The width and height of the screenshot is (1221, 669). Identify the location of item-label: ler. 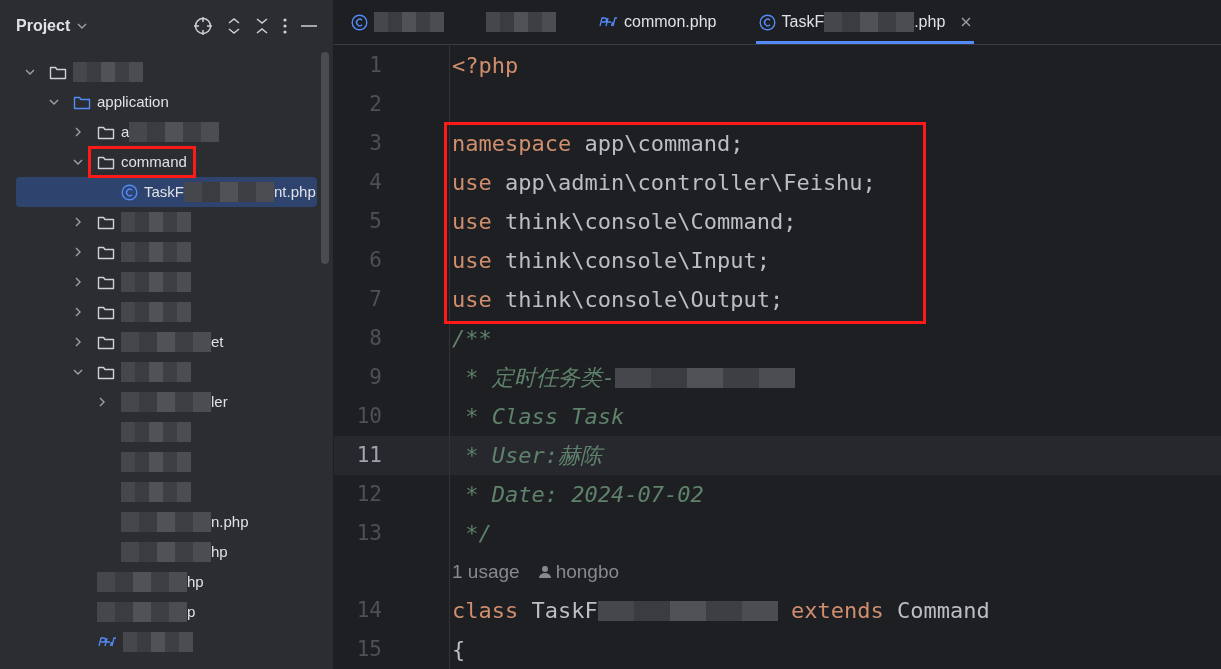
(219, 401).